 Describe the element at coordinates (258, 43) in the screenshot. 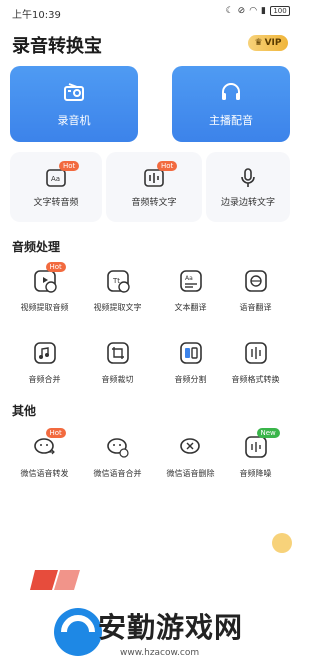

I see `crown-icon: ♛` at that location.